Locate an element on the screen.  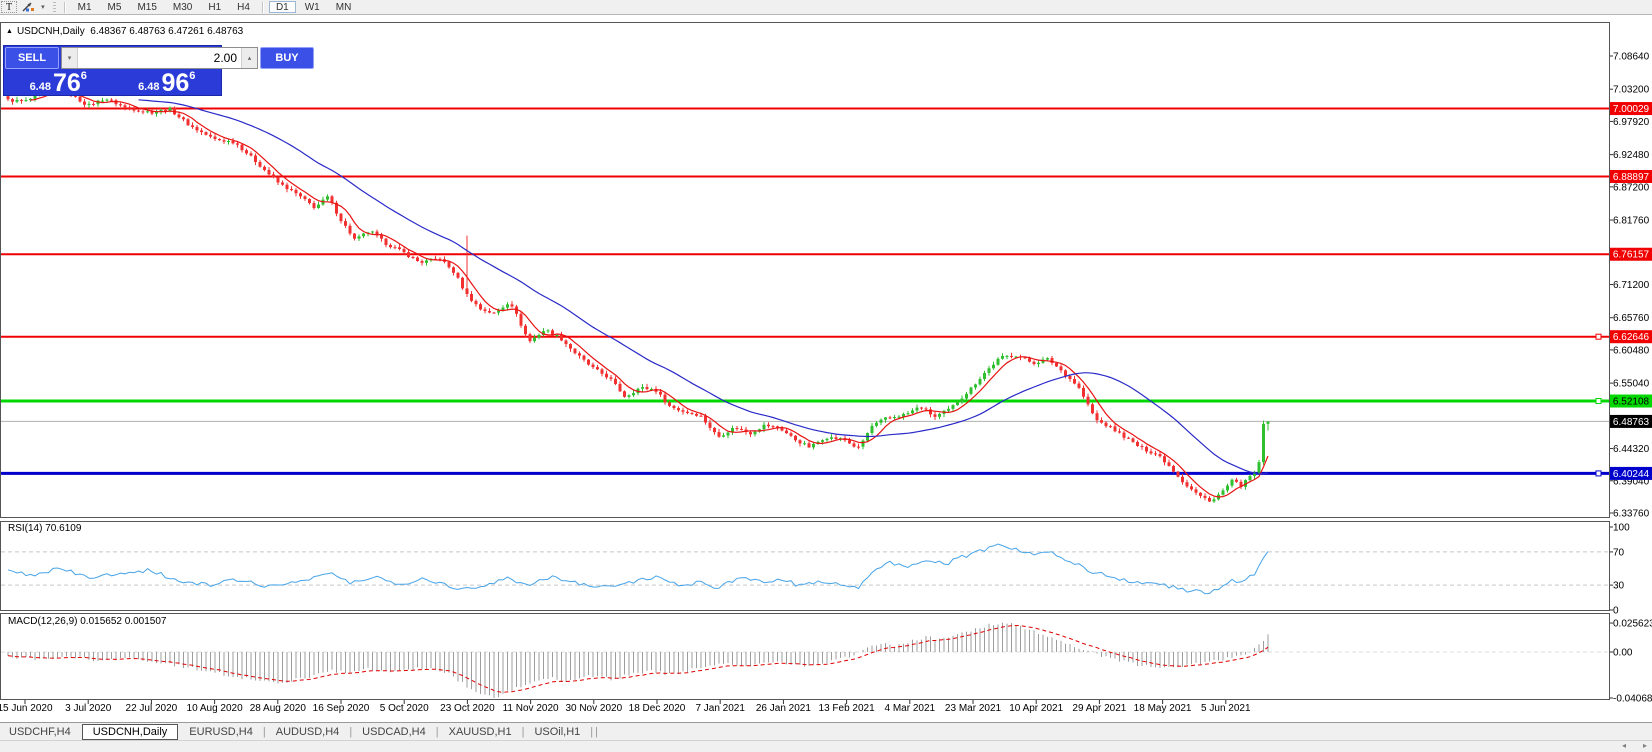
buy-price-prefix: 6.48 is located at coordinates (149, 87).